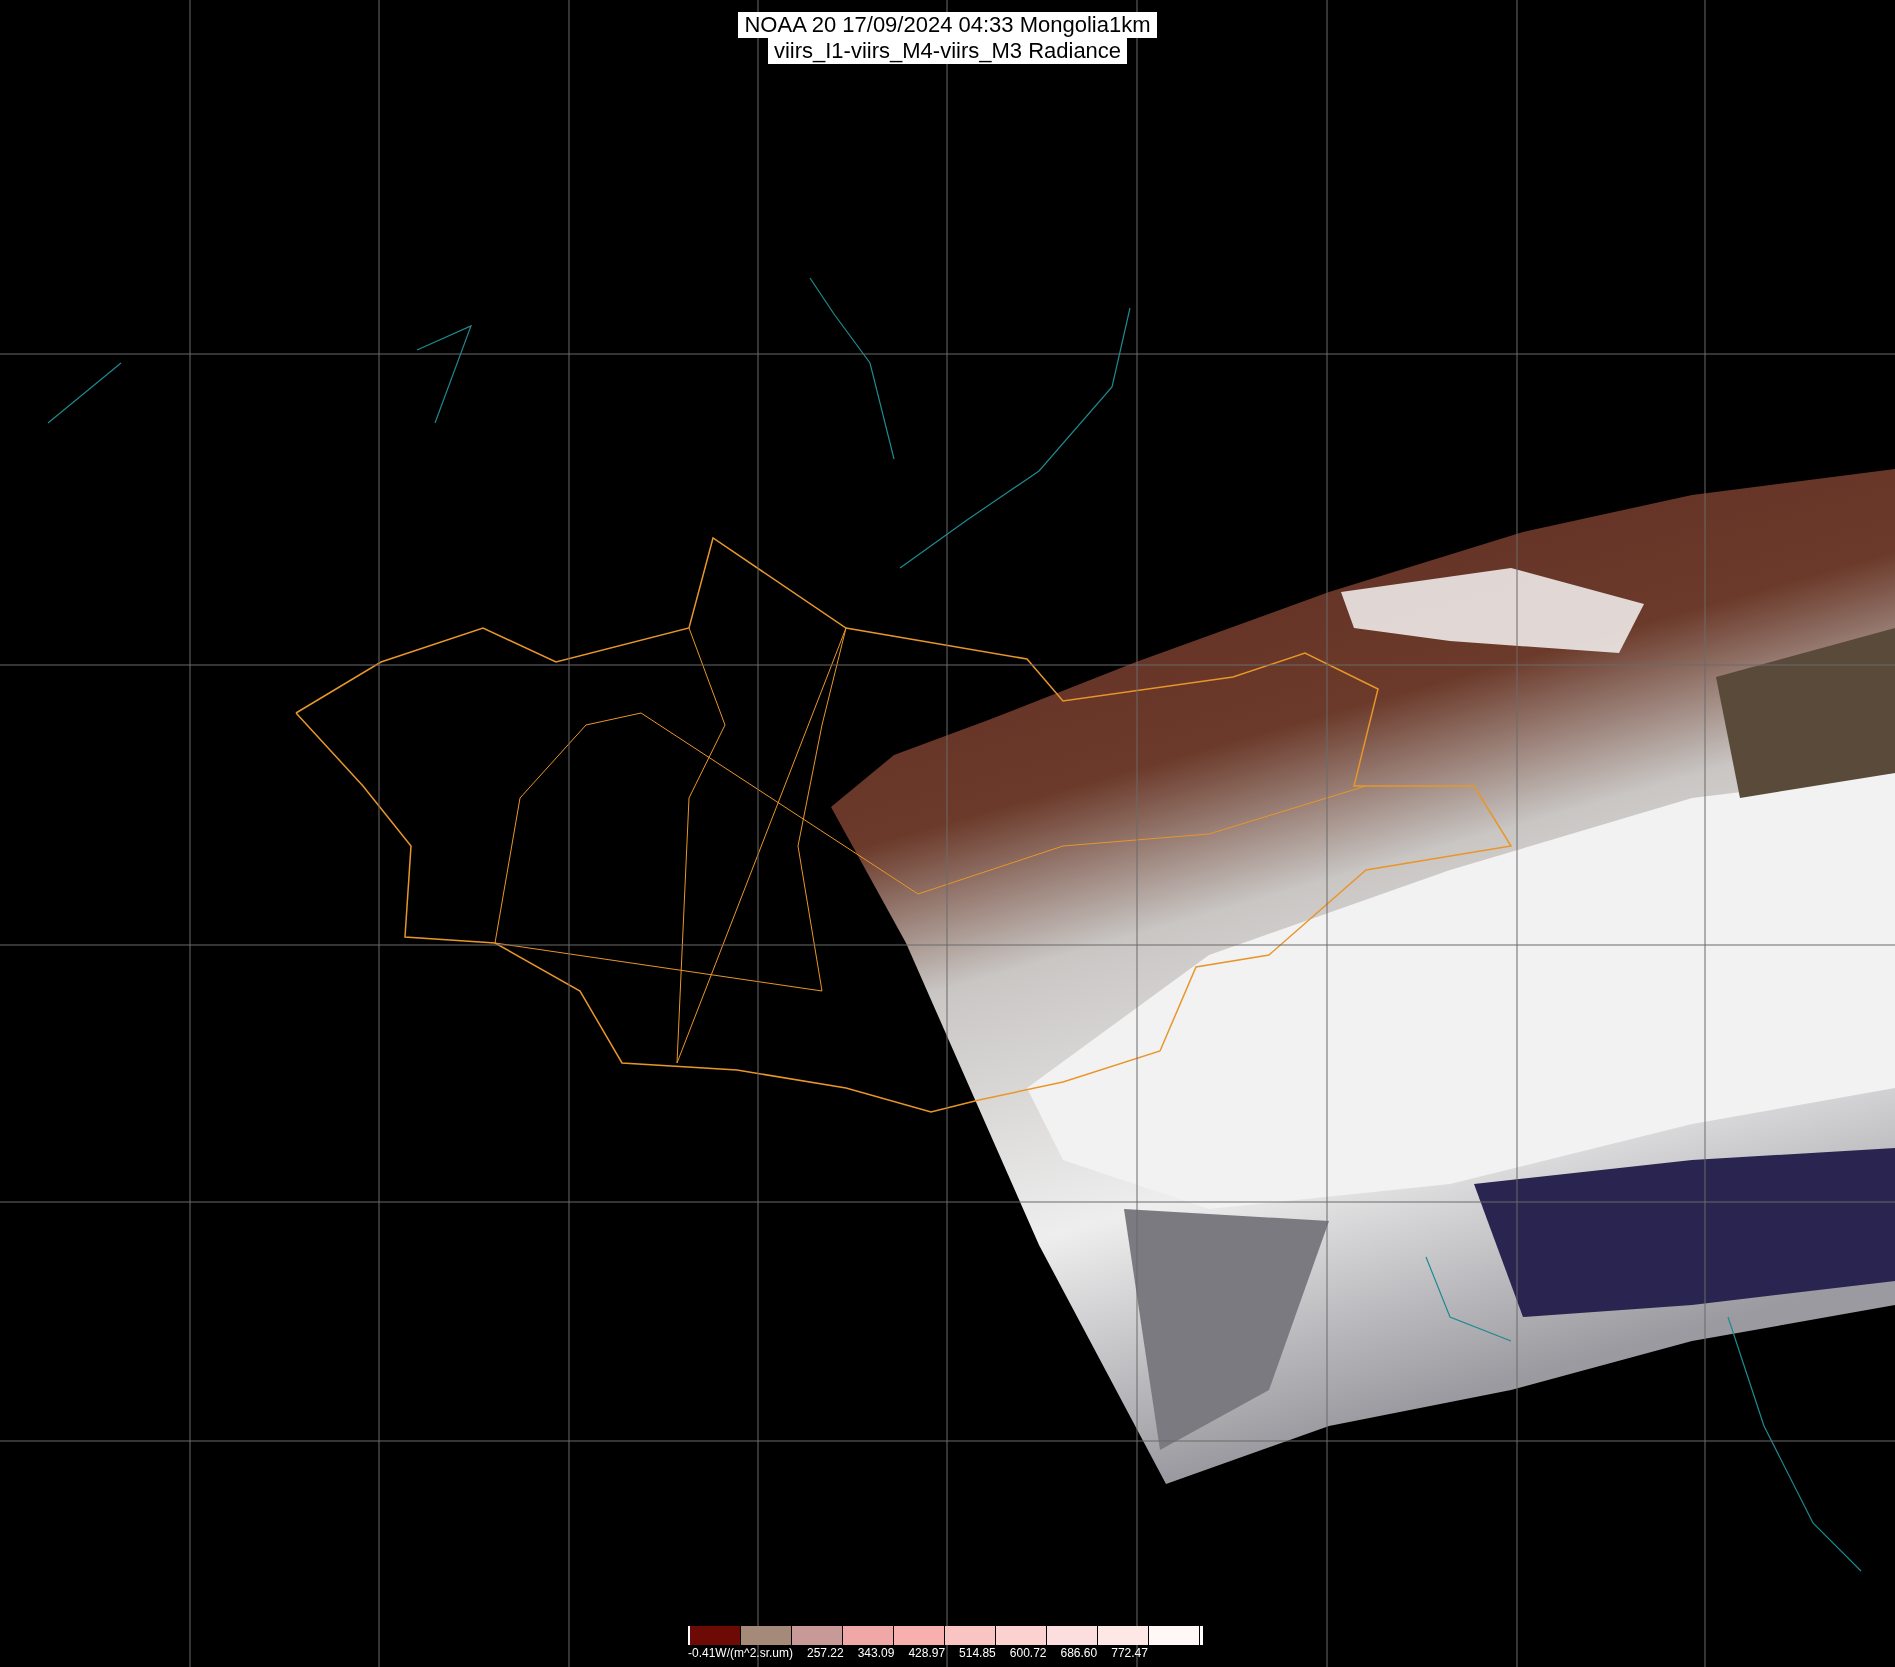  Describe the element at coordinates (876, 1653) in the screenshot. I see `scale-label: 343.09` at that location.